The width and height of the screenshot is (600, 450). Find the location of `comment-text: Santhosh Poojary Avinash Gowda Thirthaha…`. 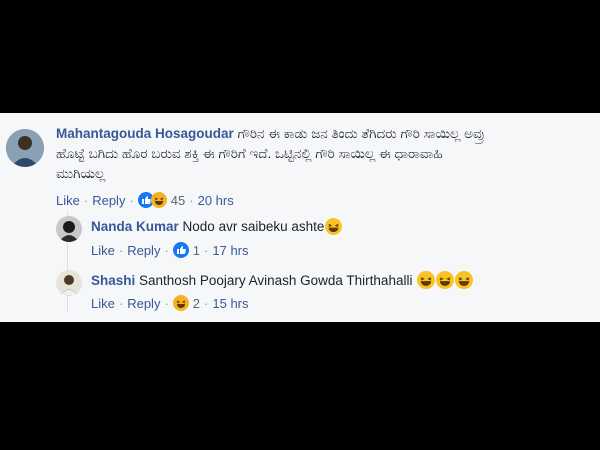

comment-text: Santhosh Poojary Avinash Gowda Thirthaha… is located at coordinates (276, 280).